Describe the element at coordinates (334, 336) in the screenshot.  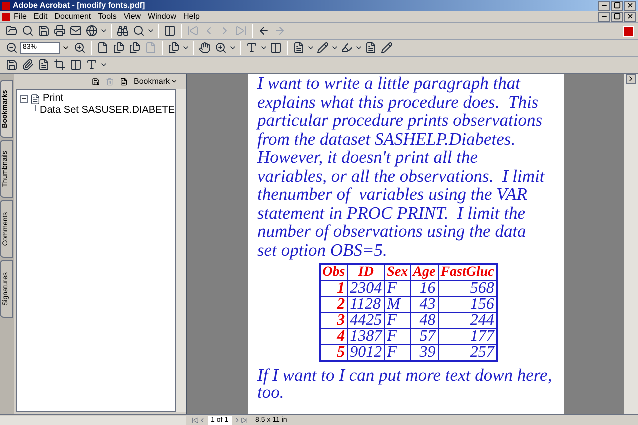
I see `row-number: 4` at that location.